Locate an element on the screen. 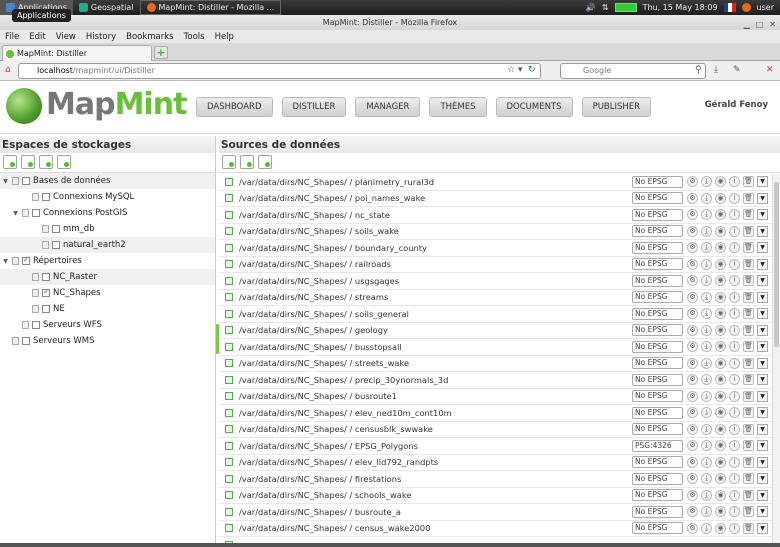  url-bar: localhost/mapmint/ui/Distiller is located at coordinates (279, 71).